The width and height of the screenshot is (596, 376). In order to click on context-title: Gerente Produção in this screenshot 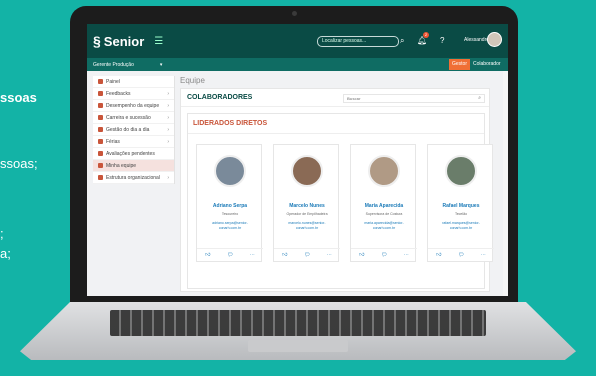, I will do `click(113, 65)`.